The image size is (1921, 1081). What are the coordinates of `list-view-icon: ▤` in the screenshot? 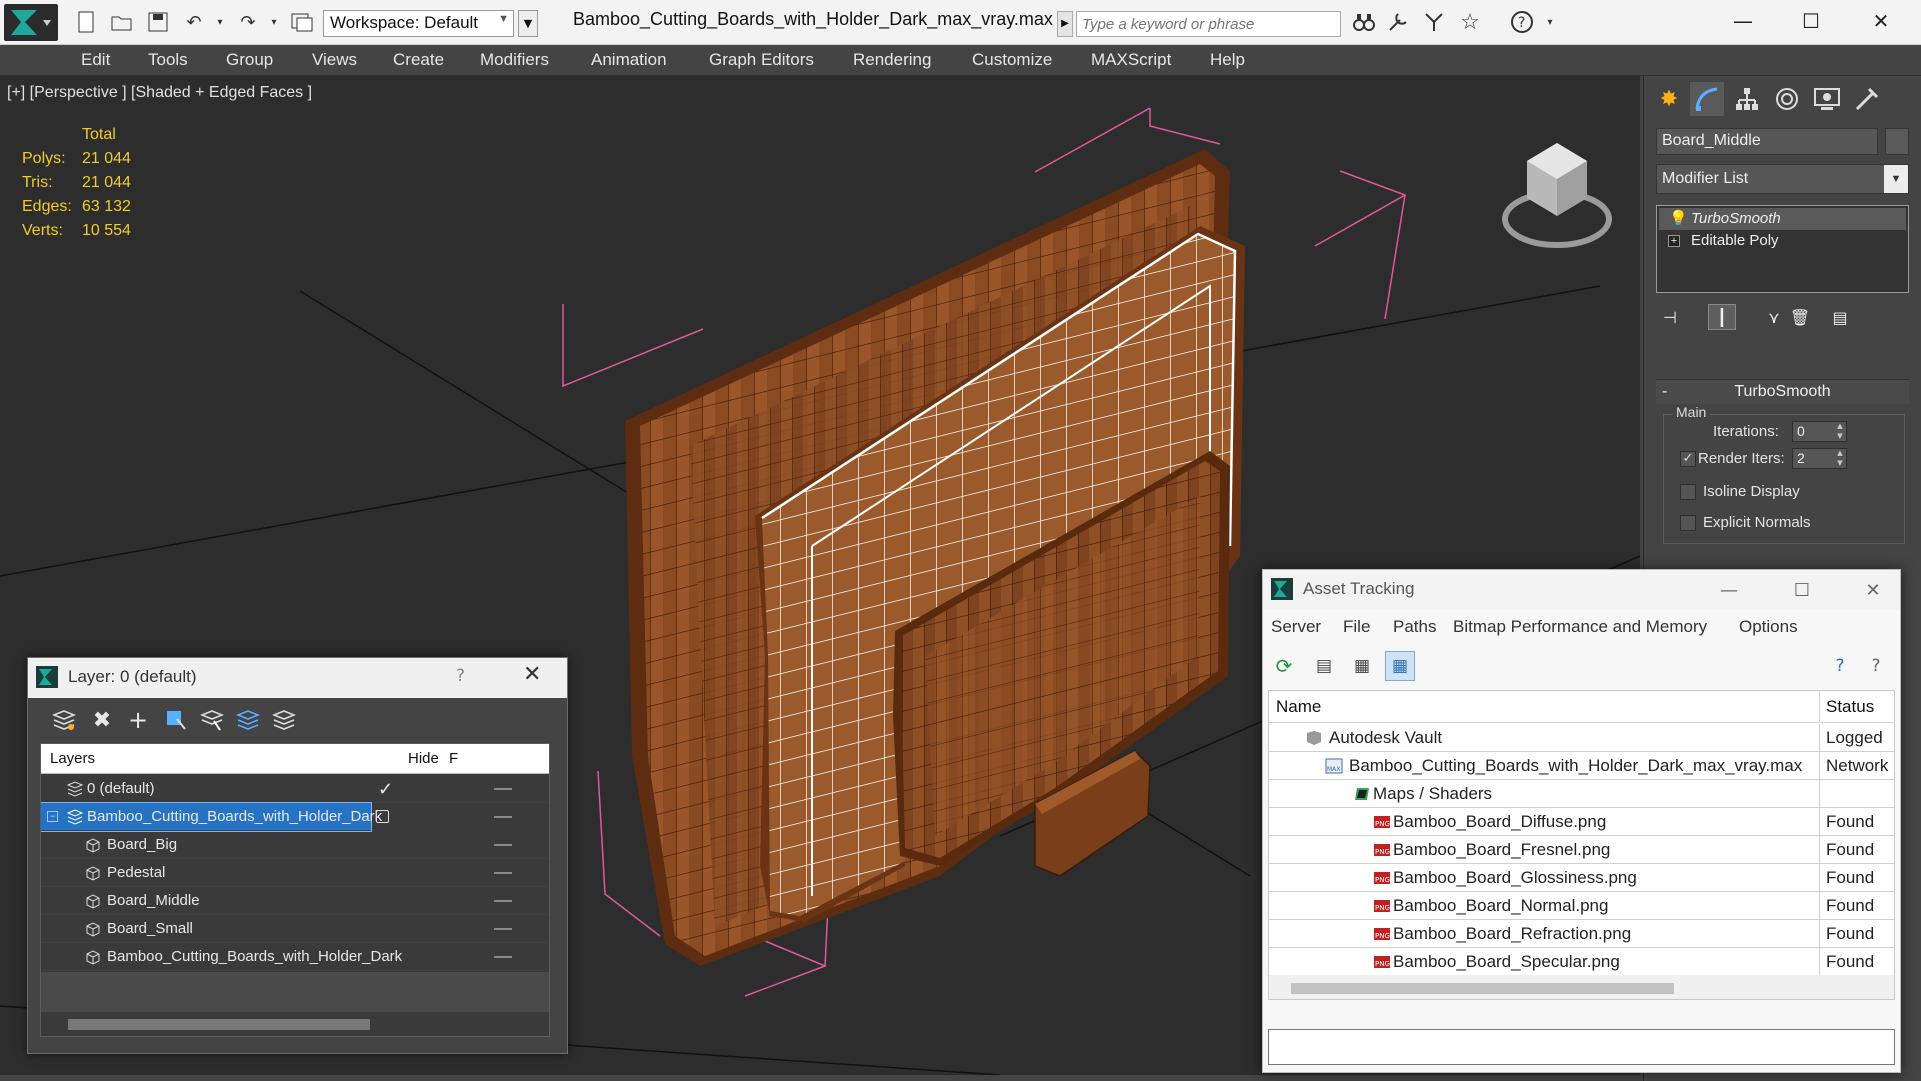 It's located at (1324, 666).